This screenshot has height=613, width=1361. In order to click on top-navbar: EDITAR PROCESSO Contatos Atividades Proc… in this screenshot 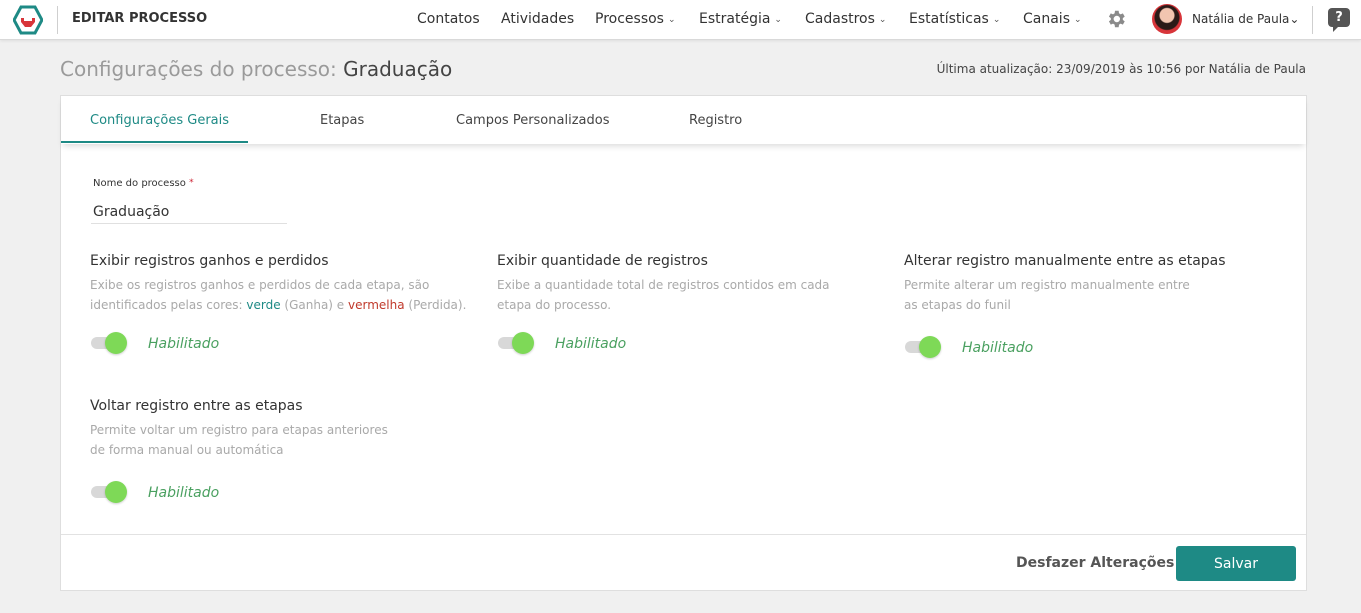, I will do `click(680, 20)`.